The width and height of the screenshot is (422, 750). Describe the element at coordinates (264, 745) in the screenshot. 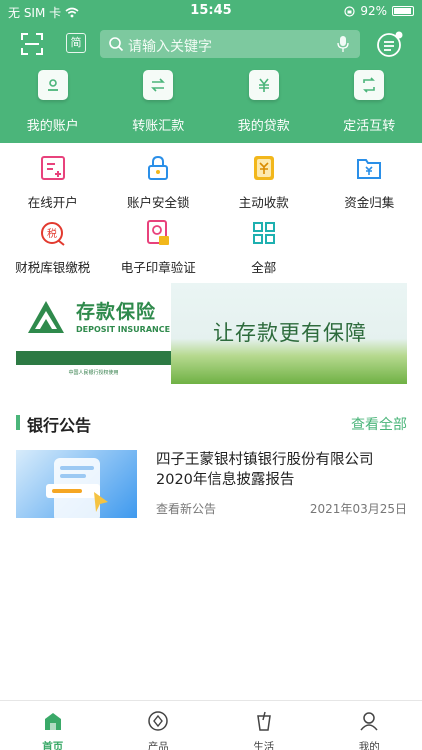

I see `tab-label: 生活` at that location.